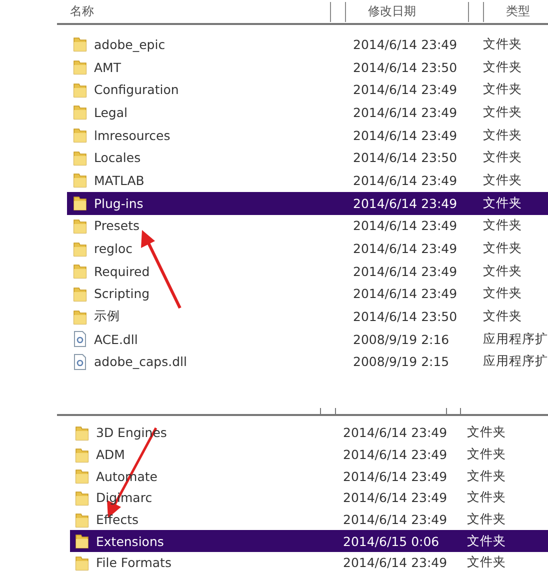  Describe the element at coordinates (309, 519) in the screenshot. I see `file-row: Effects 2014/6/14 23:49 文件夹` at that location.